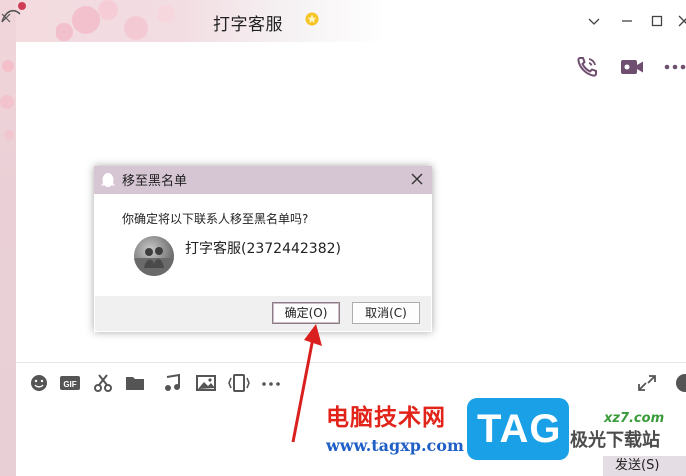  Describe the element at coordinates (679, 383) in the screenshot. I see `history-icon` at that location.